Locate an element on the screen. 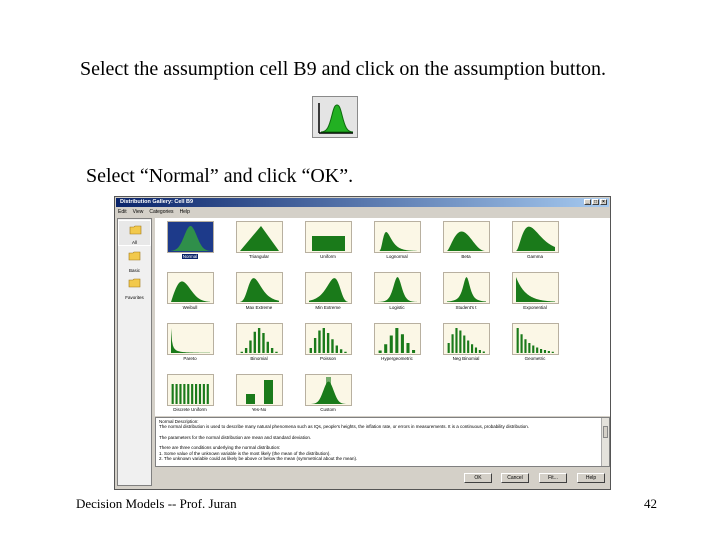  distribution-discuniform: Discrete Uniform is located at coordinates (190, 395).